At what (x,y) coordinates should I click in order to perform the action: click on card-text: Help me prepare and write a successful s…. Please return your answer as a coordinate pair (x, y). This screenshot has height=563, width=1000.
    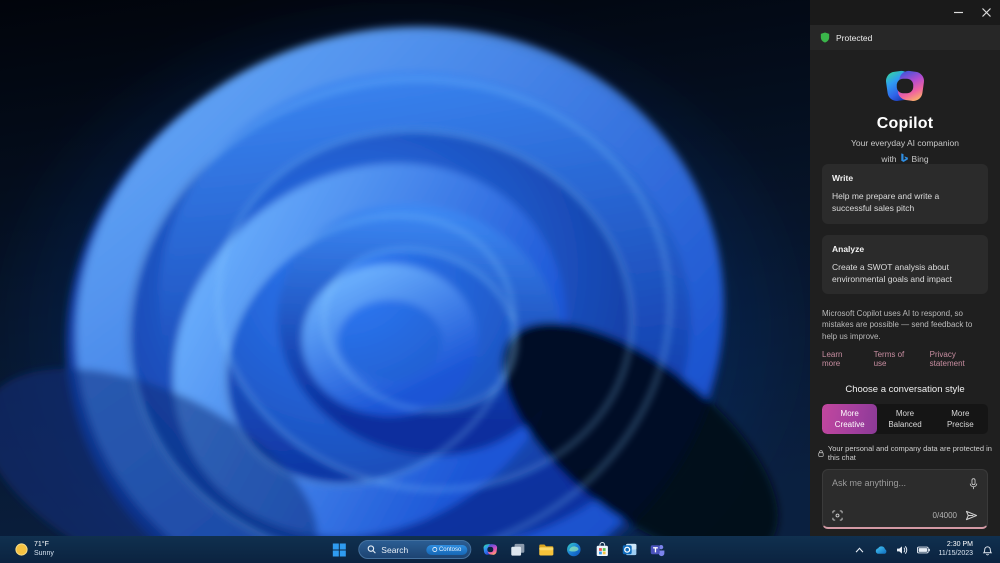
    Looking at the image, I should click on (886, 202).